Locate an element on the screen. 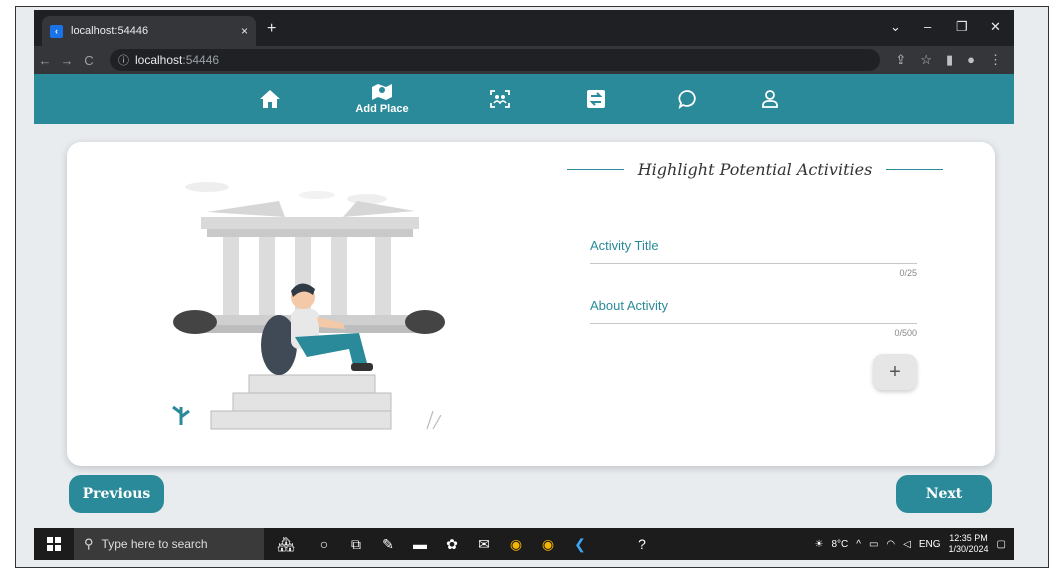 Image resolution: width=1055 pixels, height=571 pixels. user-icon is located at coordinates (770, 99).